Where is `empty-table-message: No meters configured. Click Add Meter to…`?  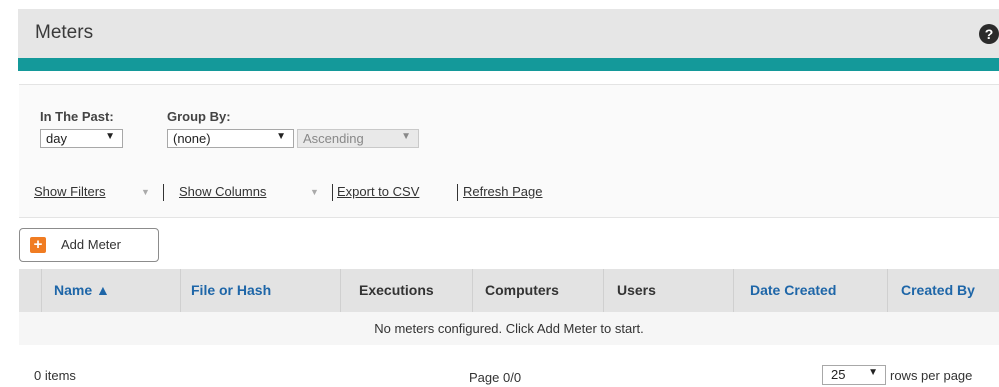
empty-table-message: No meters configured. Click Add Meter to… is located at coordinates (509, 328).